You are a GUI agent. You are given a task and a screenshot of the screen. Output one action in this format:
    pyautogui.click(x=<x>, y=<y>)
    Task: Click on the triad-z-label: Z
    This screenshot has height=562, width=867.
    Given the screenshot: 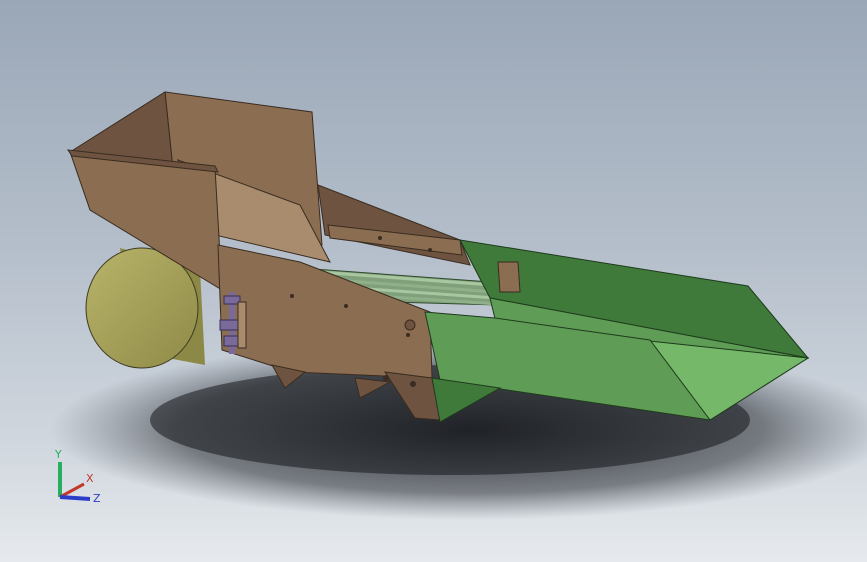 What is the action you would take?
    pyautogui.click(x=97, y=498)
    